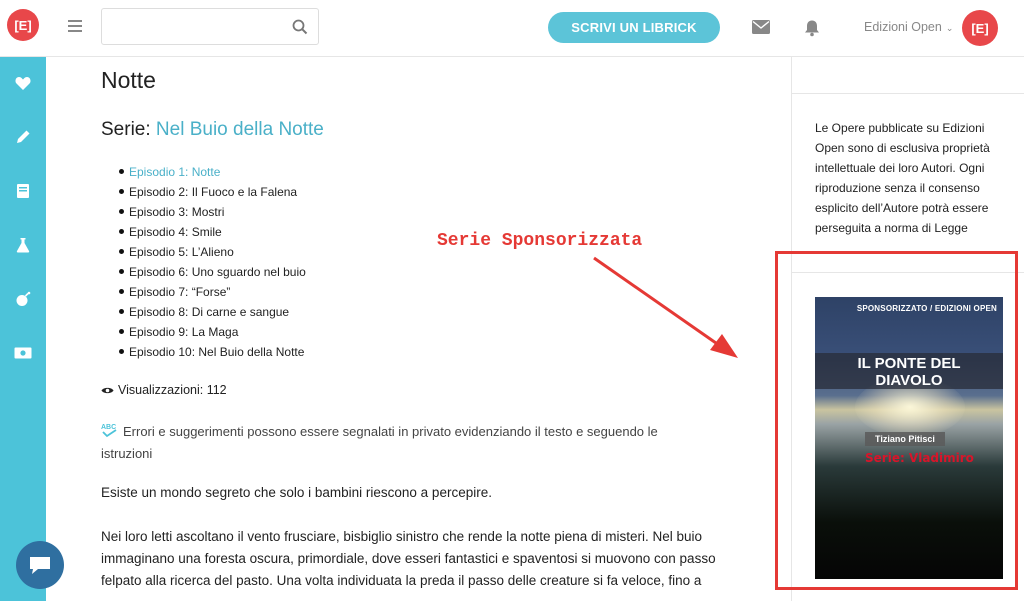 The width and height of the screenshot is (1024, 601). What do you see at coordinates (512, 28) in the screenshot?
I see `top-bar: [E] SCRIVI UN LIBRICK Edizioni Open ⌄ [E]` at bounding box center [512, 28].